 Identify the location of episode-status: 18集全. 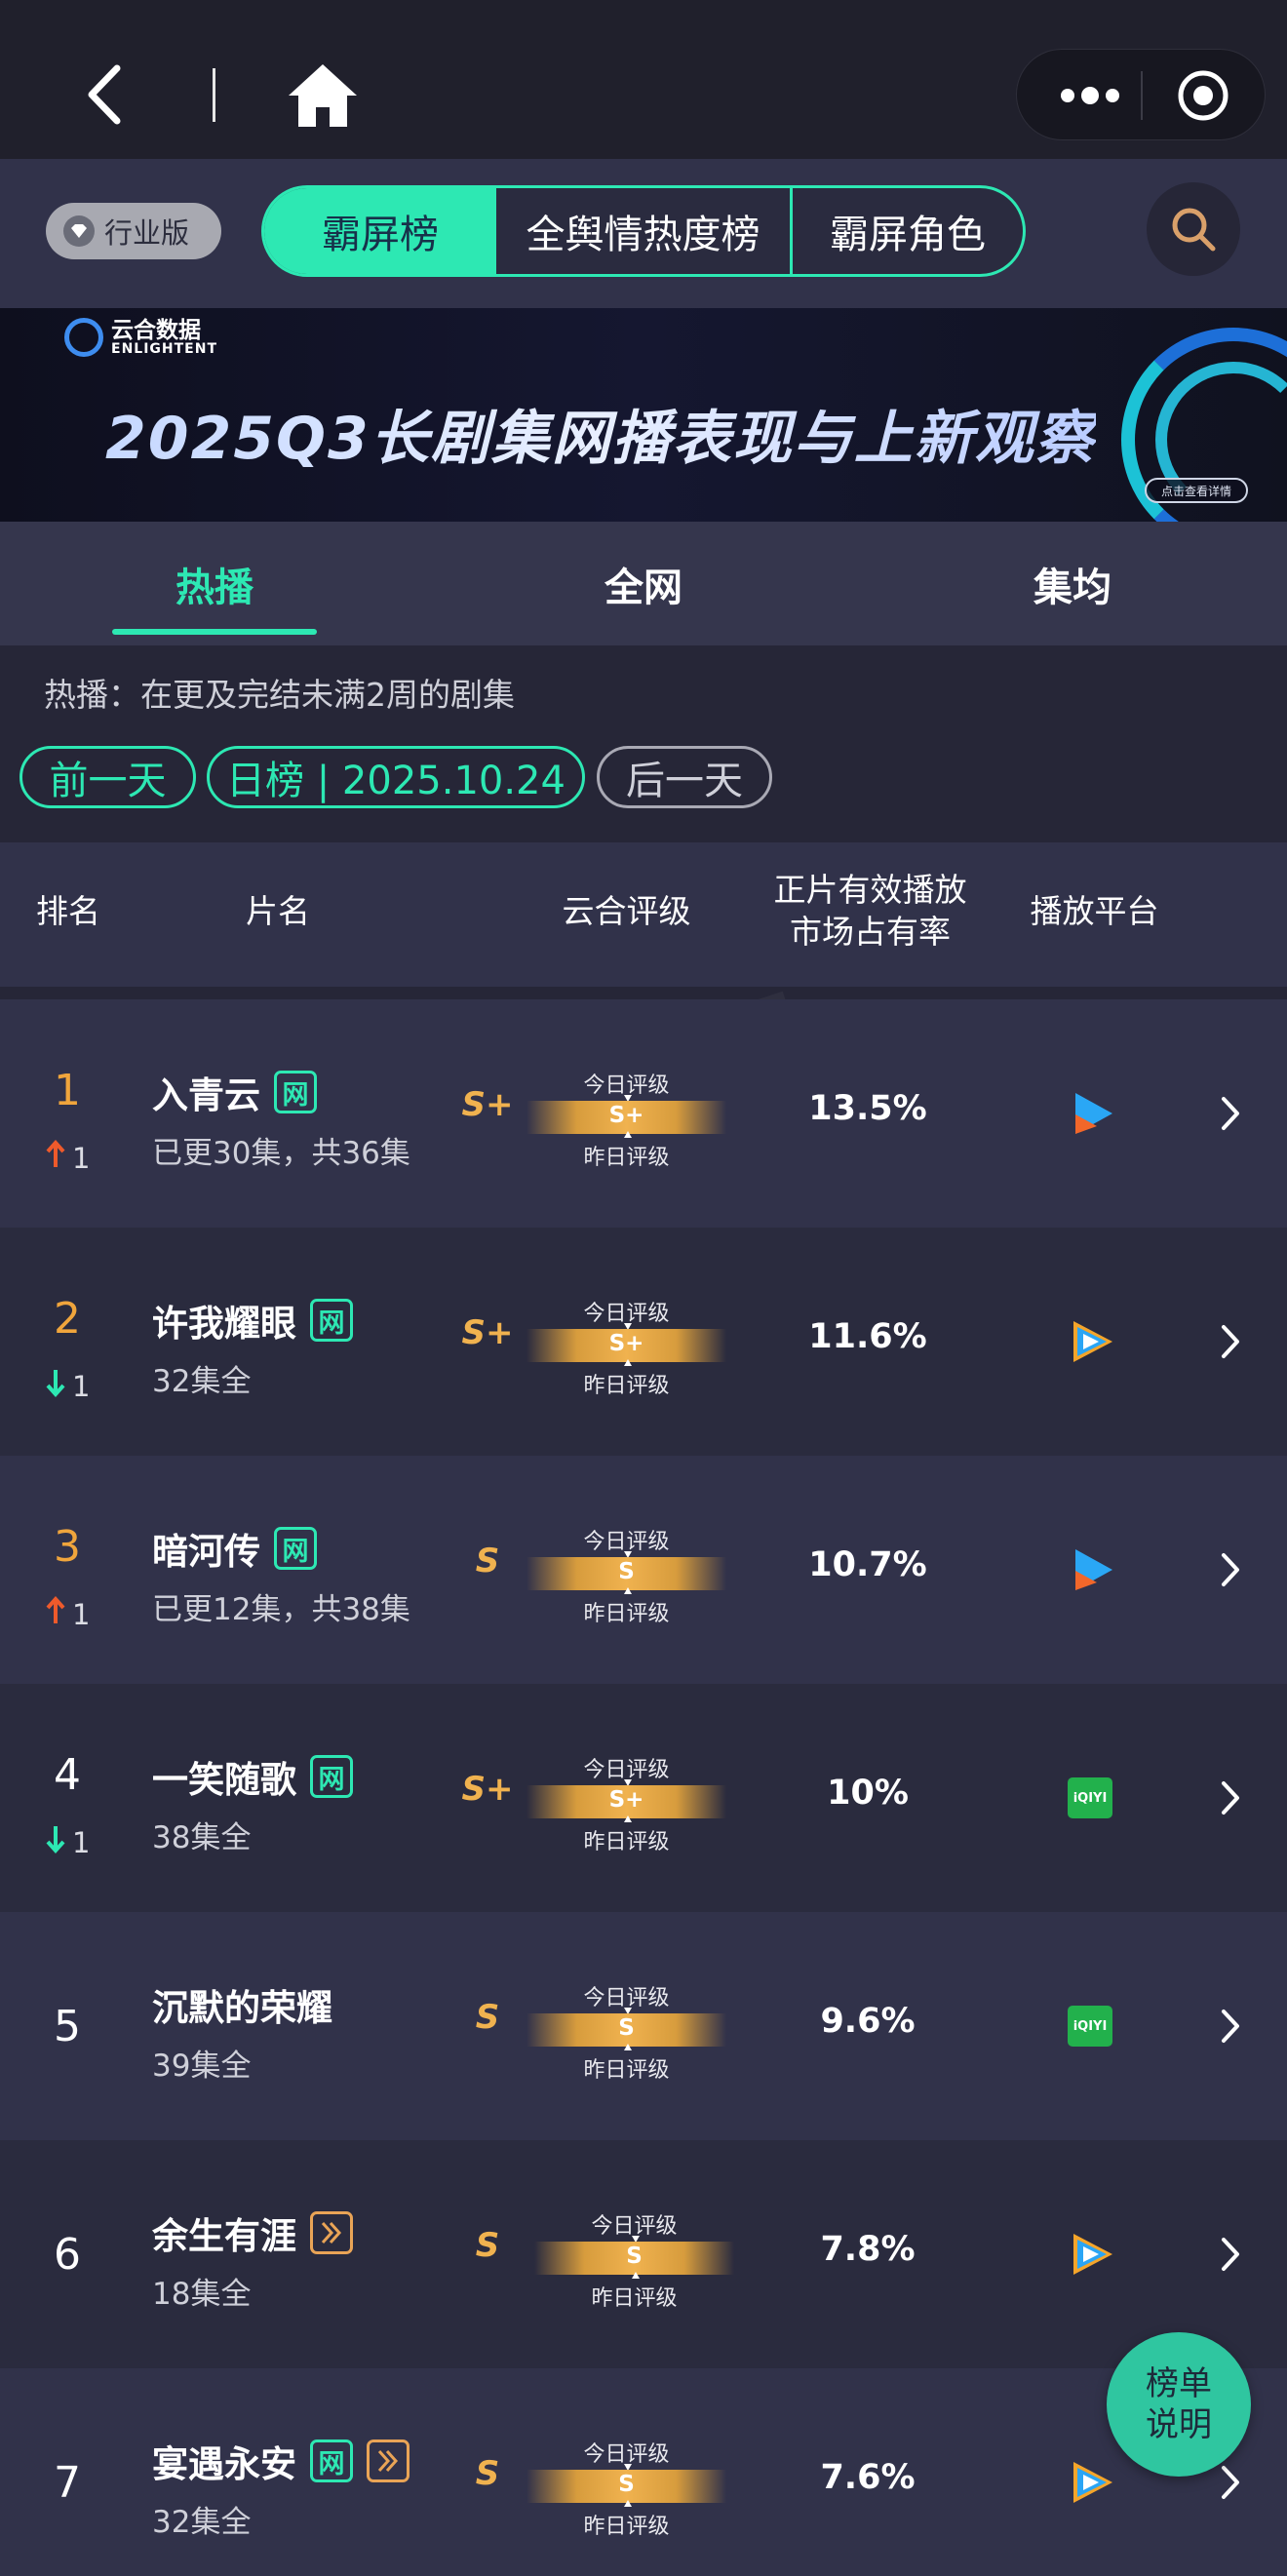
(202, 2294).